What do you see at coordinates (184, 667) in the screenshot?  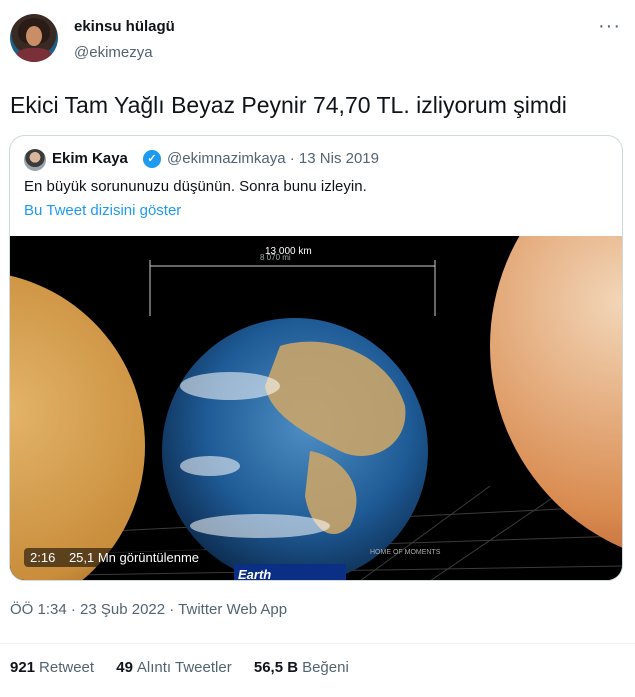 I see `quote-label: Alıntı Tweetler` at bounding box center [184, 667].